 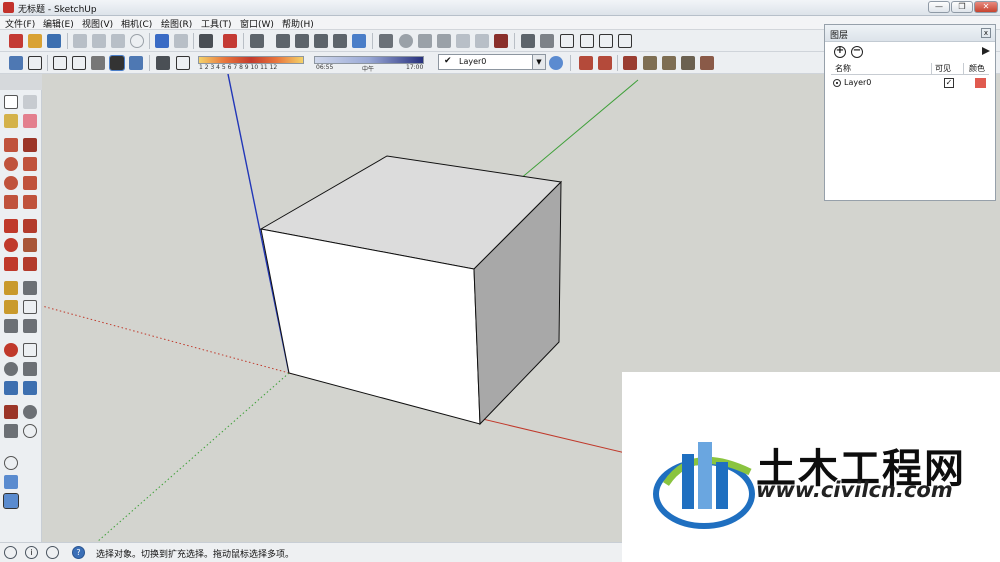 What do you see at coordinates (939, 7) in the screenshot?
I see `minimize-button: —` at bounding box center [939, 7].